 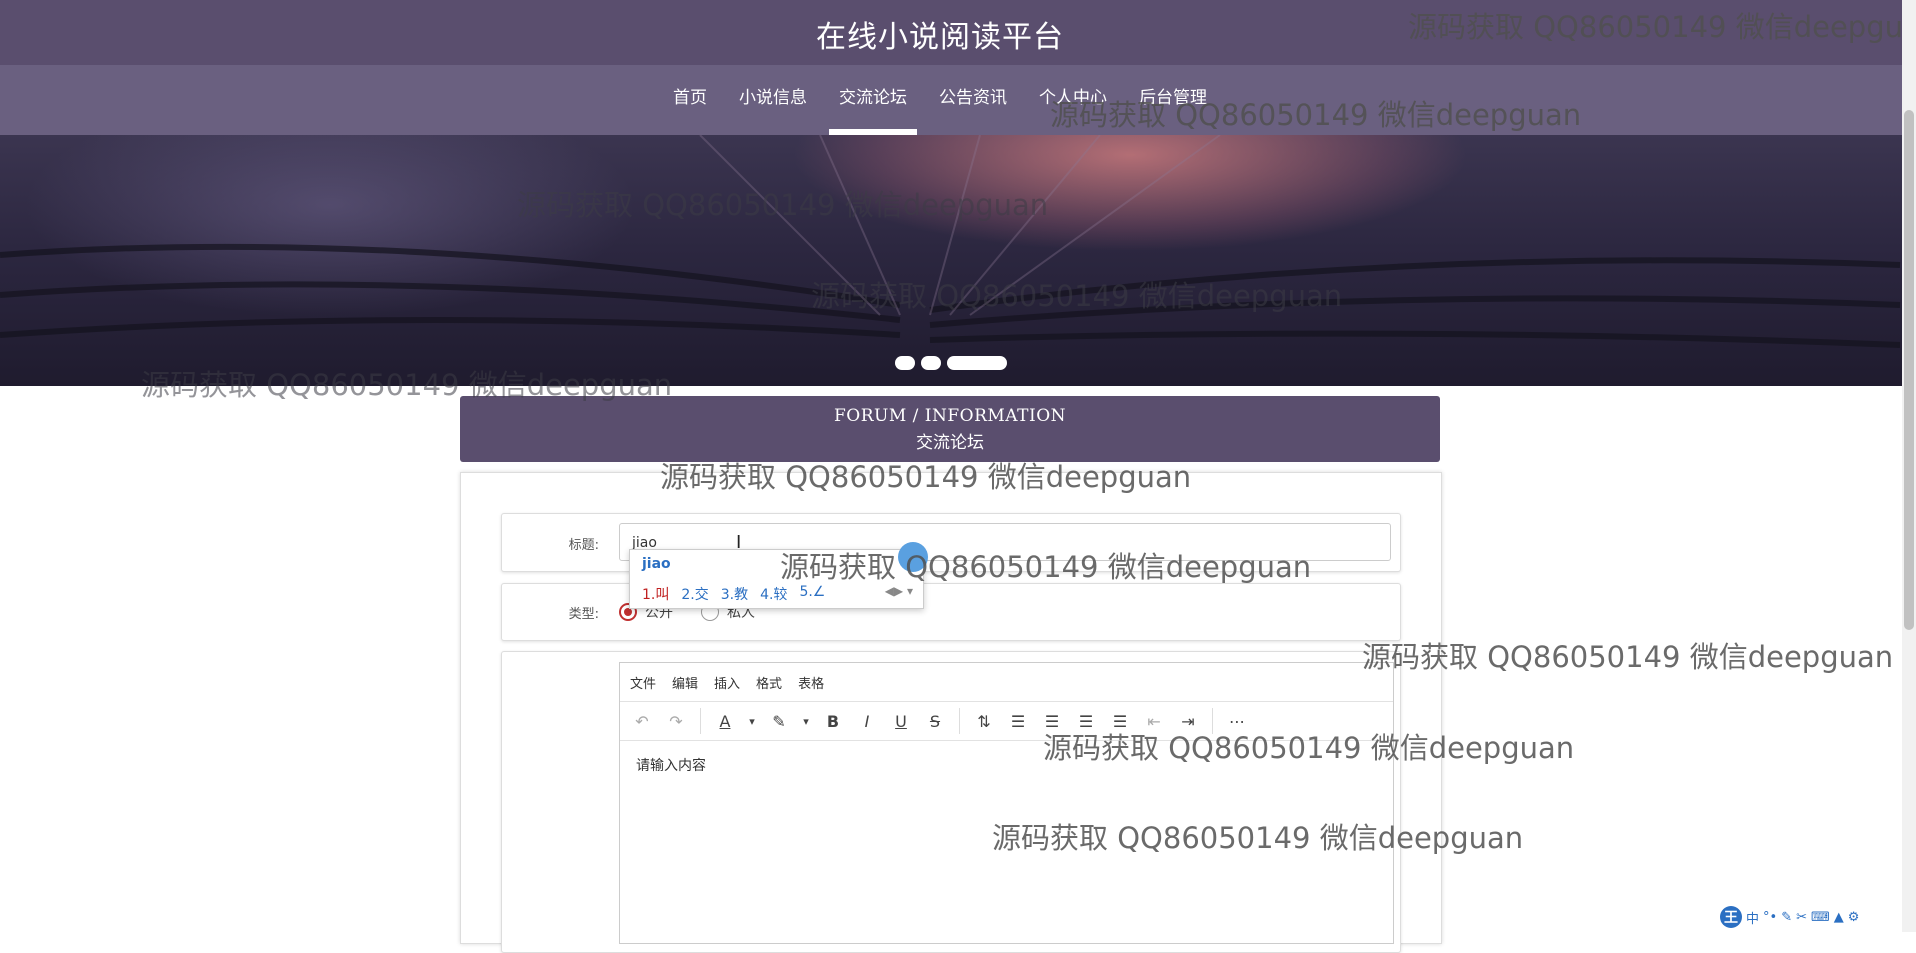 I want to click on more-icon: ⋯, so click(x=1237, y=721).